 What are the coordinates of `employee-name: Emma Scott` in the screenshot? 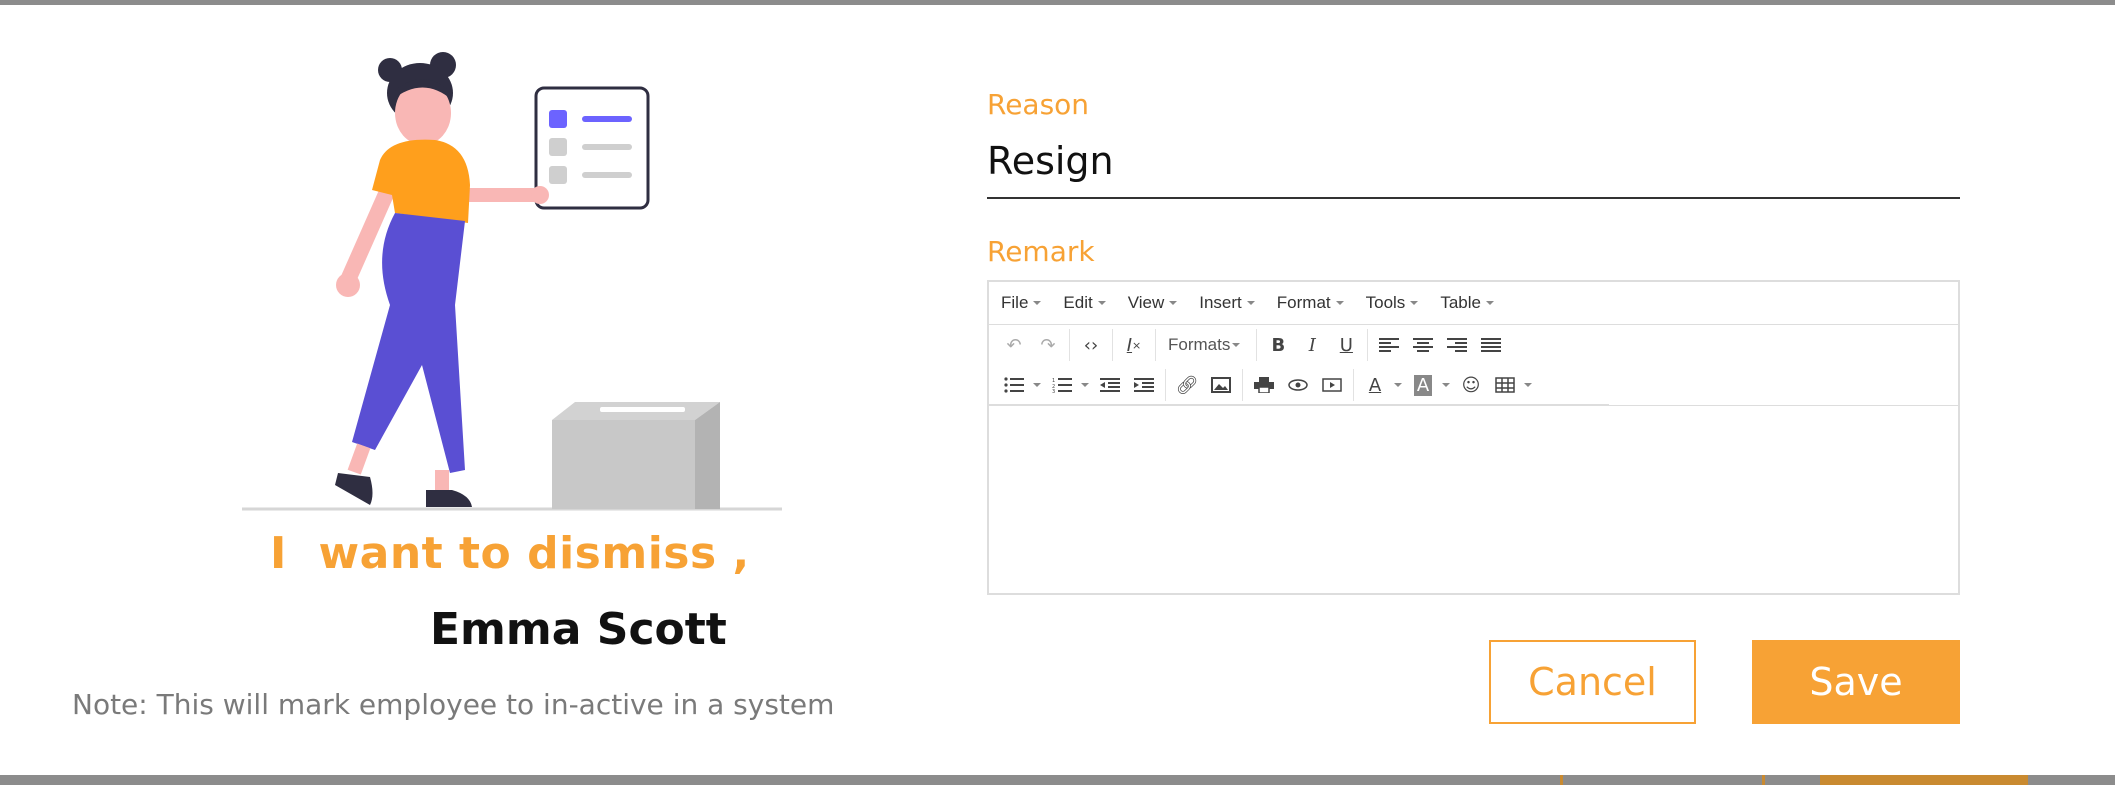 It's located at (578, 629).